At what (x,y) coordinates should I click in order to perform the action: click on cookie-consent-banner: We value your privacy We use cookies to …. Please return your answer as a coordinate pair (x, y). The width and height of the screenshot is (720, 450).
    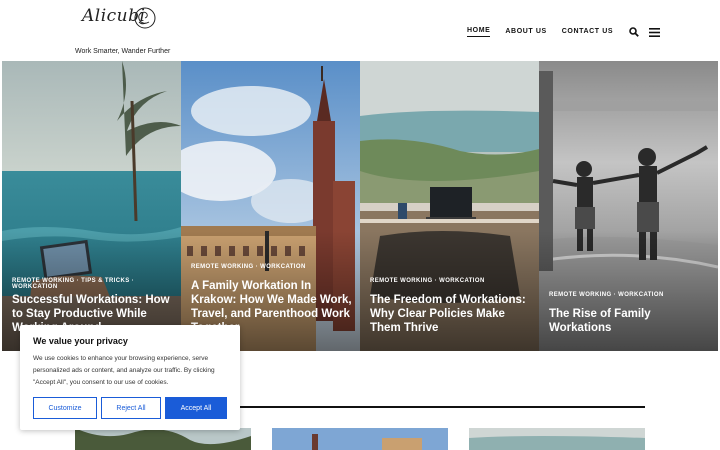
    Looking at the image, I should click on (130, 377).